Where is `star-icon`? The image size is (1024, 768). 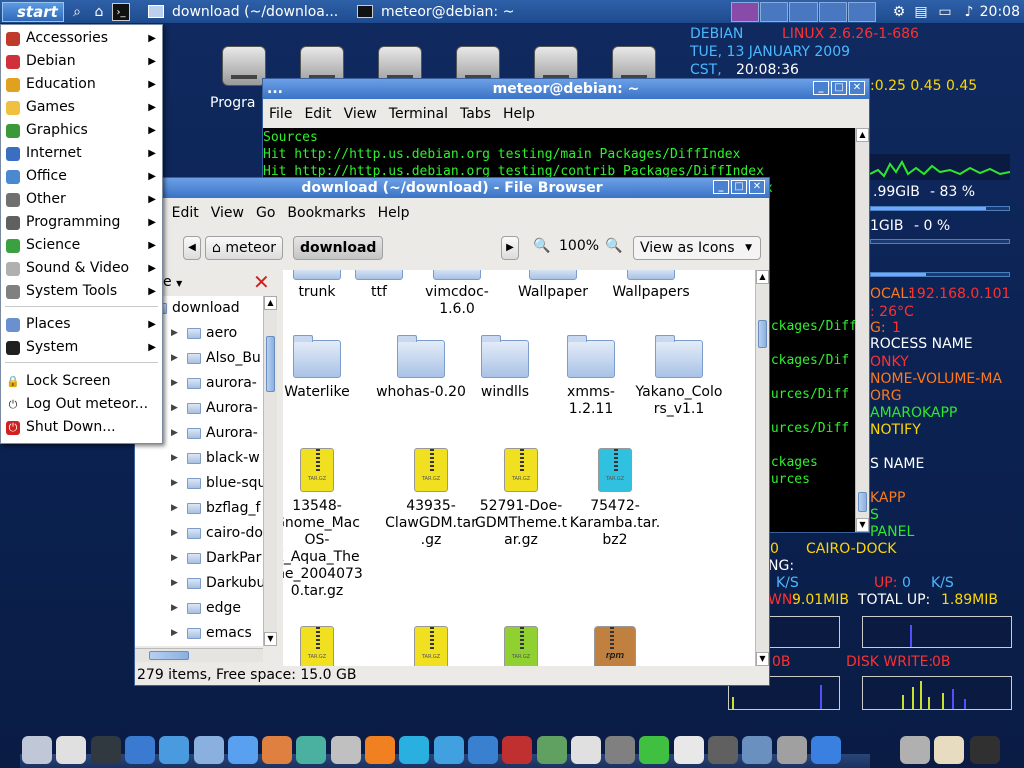
star-icon is located at coordinates (482, 750).